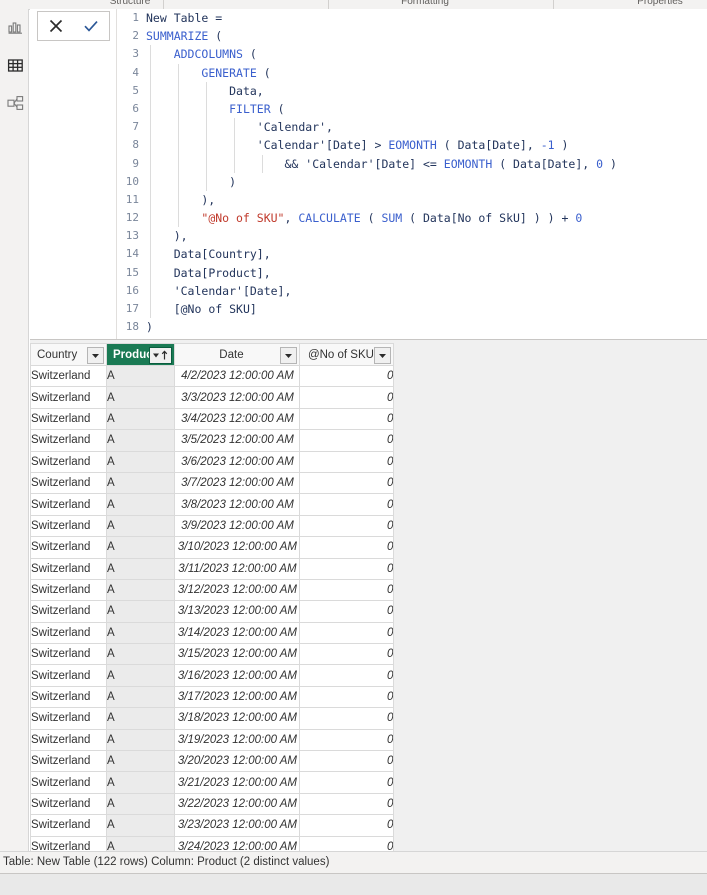 The height and width of the screenshot is (895, 707). What do you see at coordinates (237, 354) in the screenshot?
I see `column-header-date: Date` at bounding box center [237, 354].